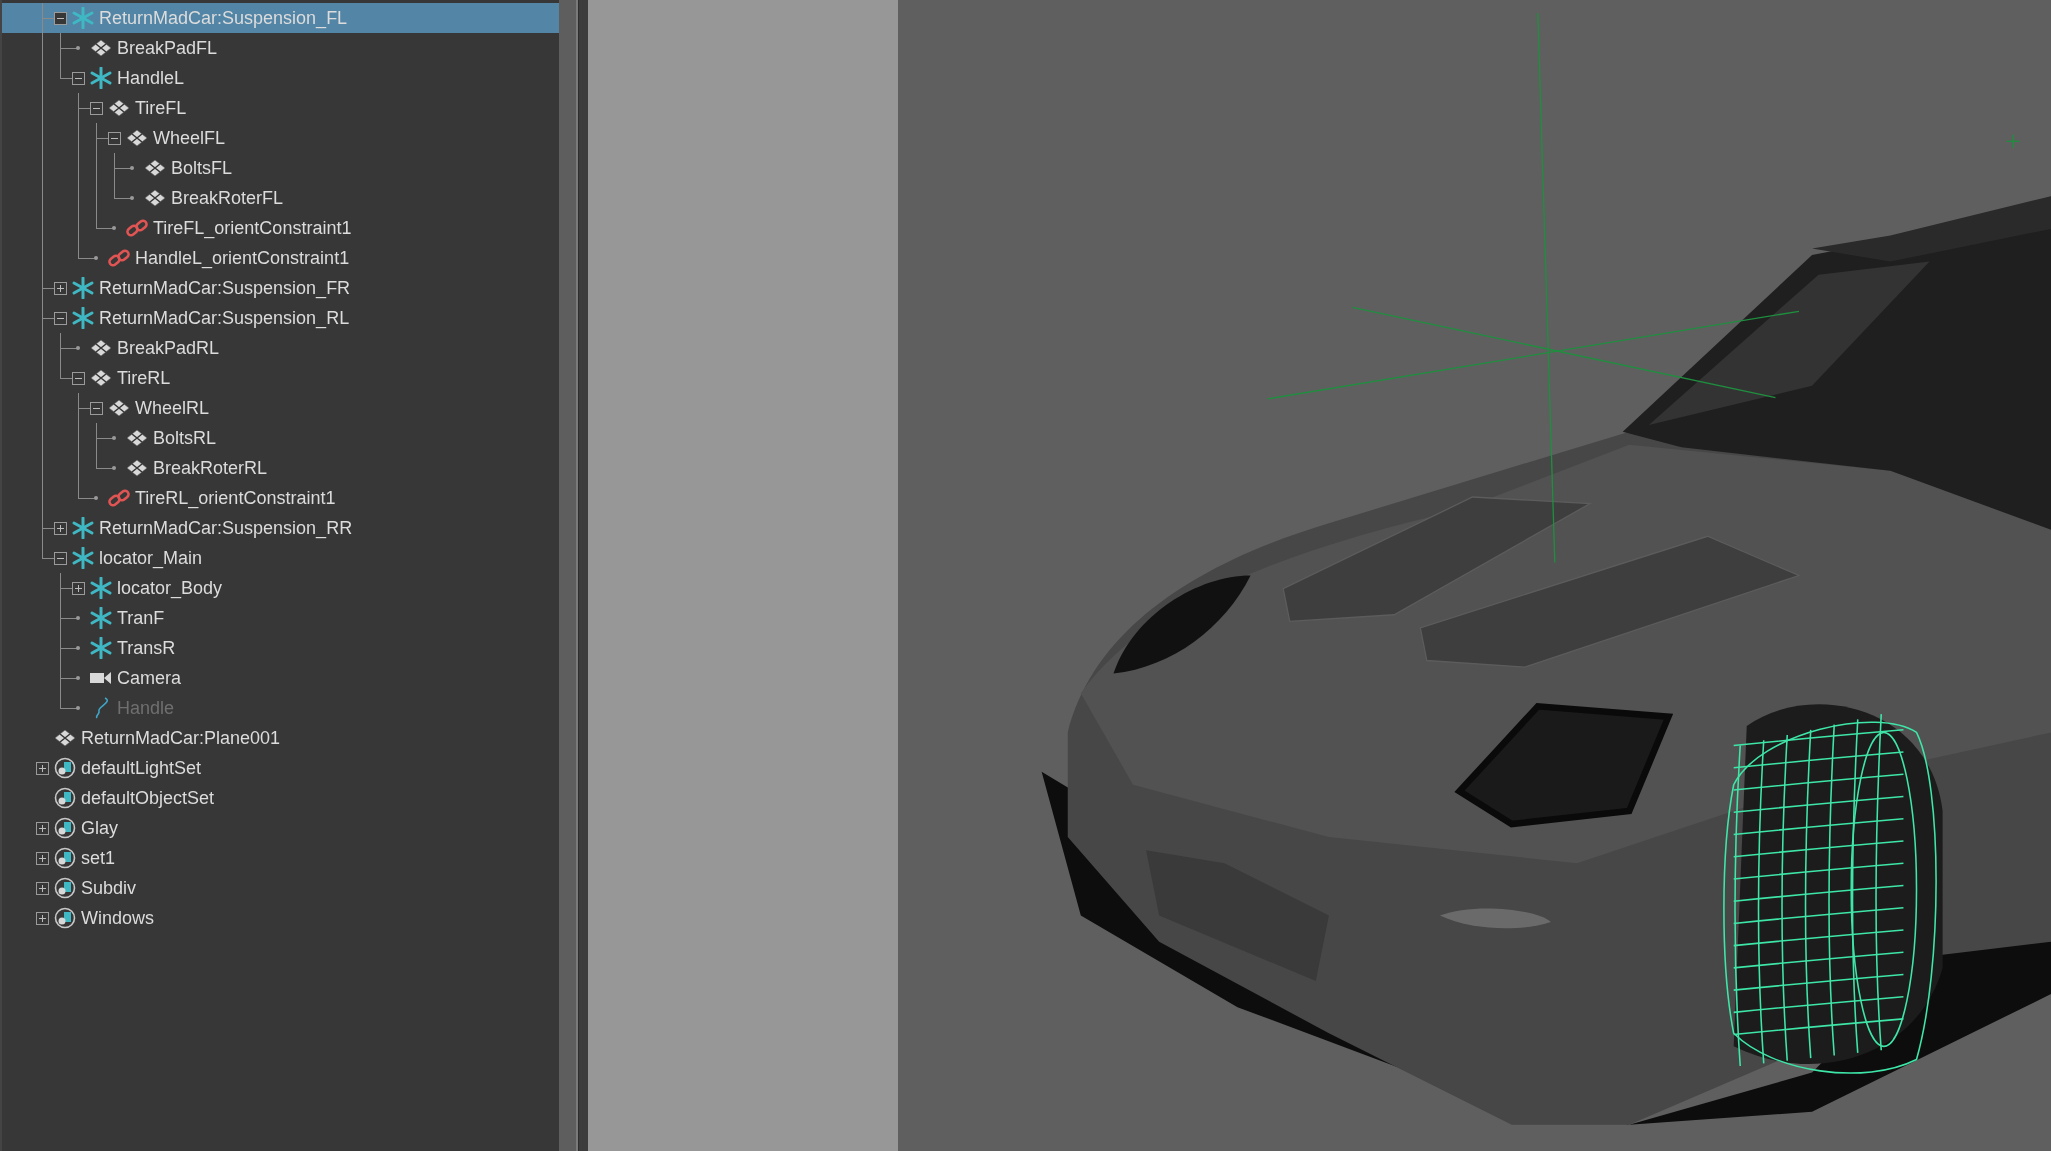  Describe the element at coordinates (280, 408) in the screenshot. I see `outliner-row: WheelRL` at that location.